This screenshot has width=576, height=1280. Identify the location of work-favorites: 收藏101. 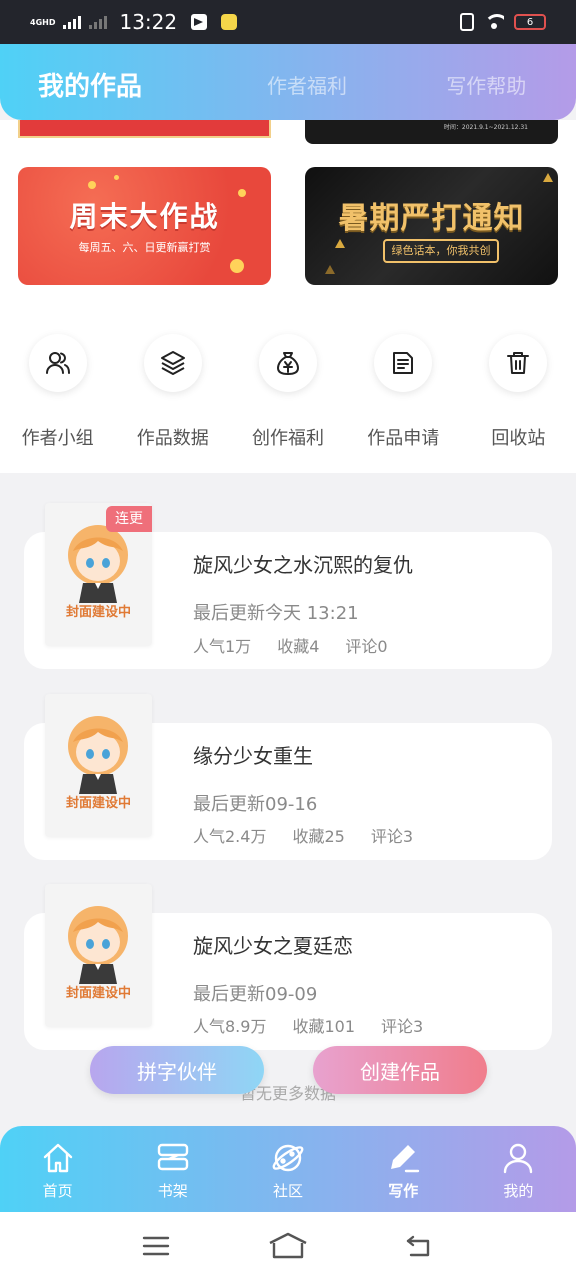
(323, 1026).